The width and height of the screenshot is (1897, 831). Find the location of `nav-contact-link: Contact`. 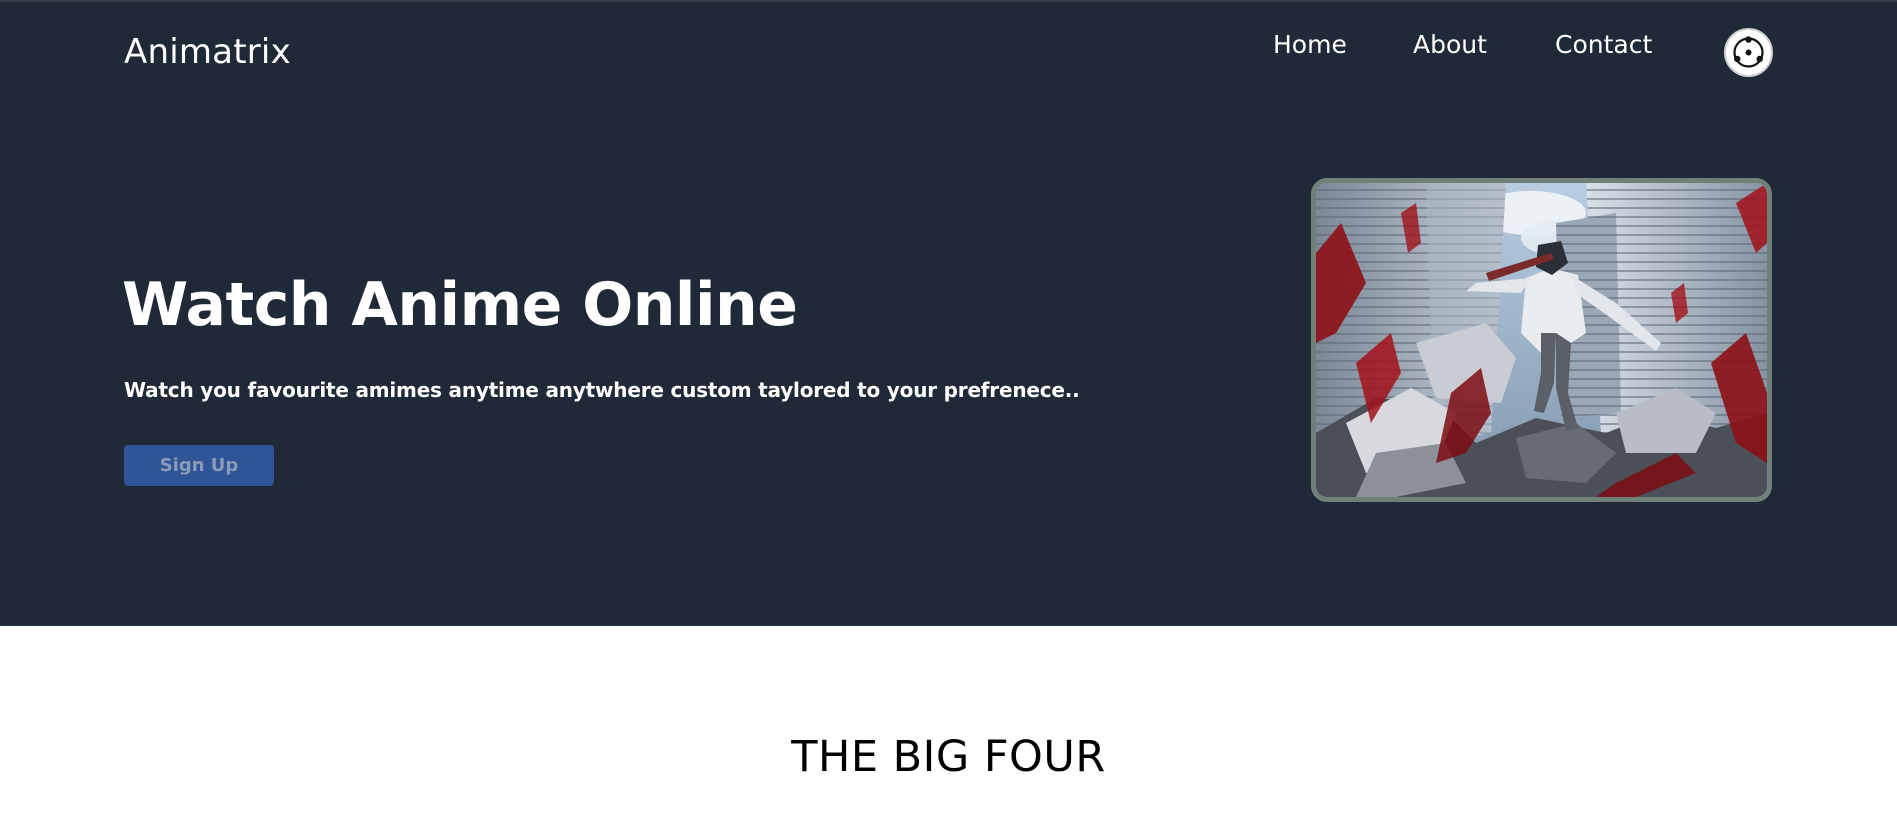

nav-contact-link: Contact is located at coordinates (1603, 44).